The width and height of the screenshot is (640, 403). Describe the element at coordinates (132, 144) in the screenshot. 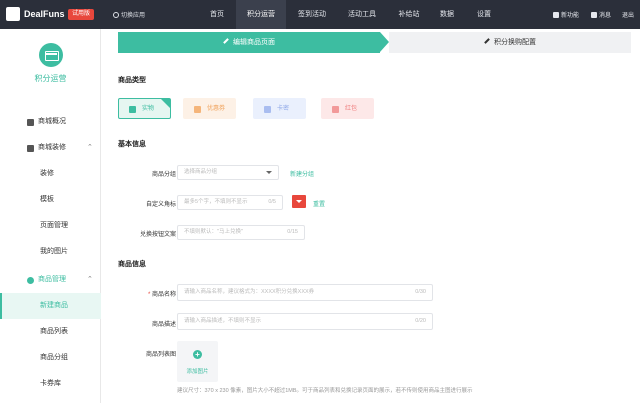

I see `section-basic-info: 基本信息` at that location.